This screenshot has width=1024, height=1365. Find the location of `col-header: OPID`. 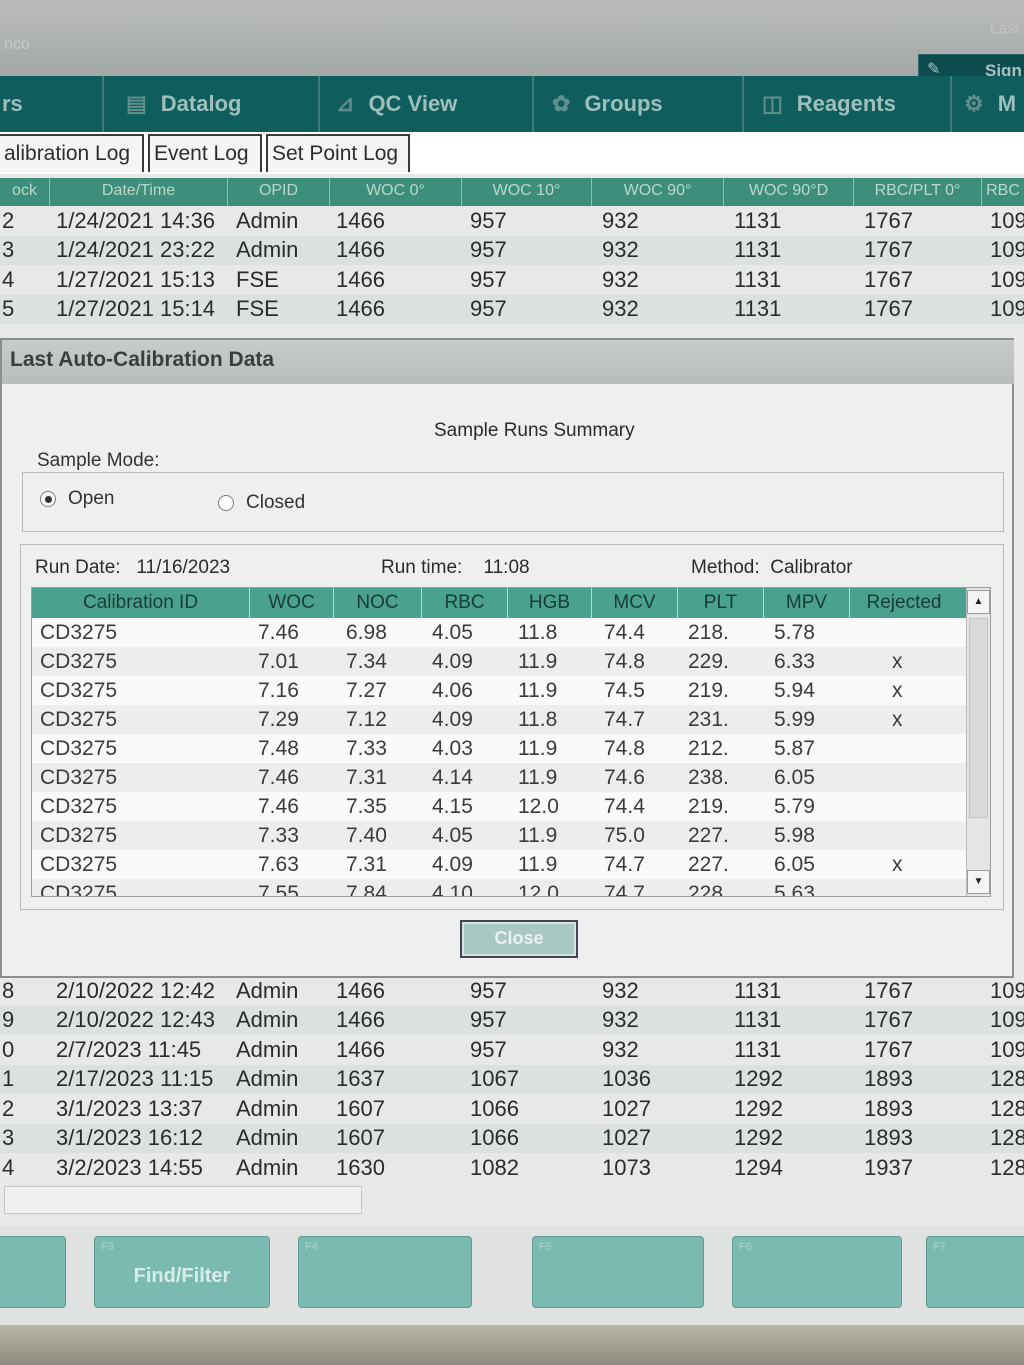

col-header: OPID is located at coordinates (279, 192).